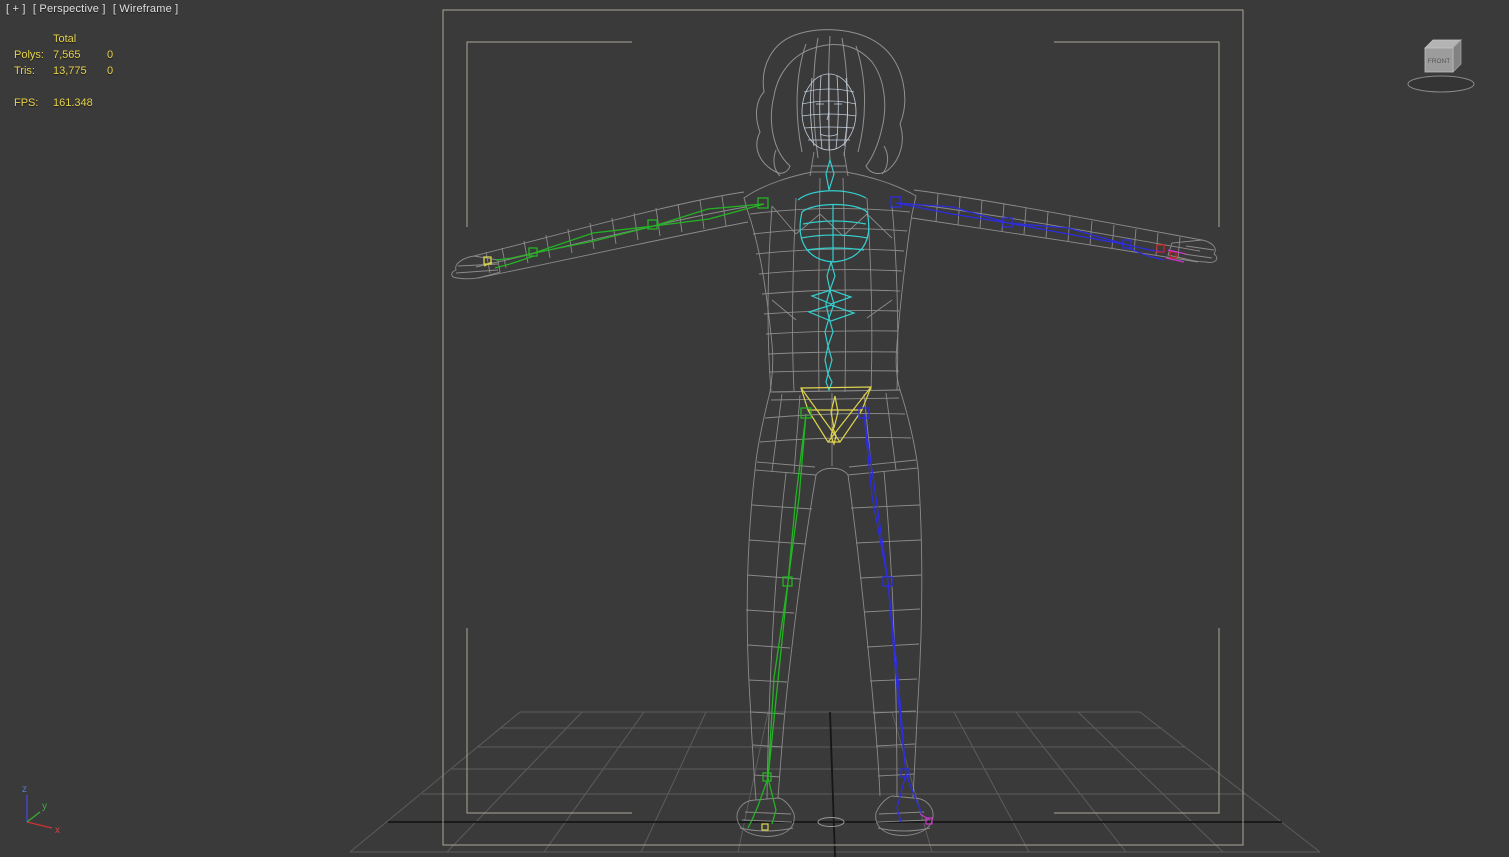 The image size is (1509, 857). Describe the element at coordinates (24, 71) in the screenshot. I see `stats-tris-label: Tris:` at that location.